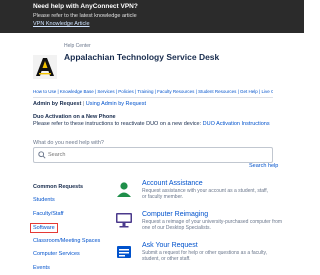  I want to click on appalachian-logo-icon, so click(45, 67).